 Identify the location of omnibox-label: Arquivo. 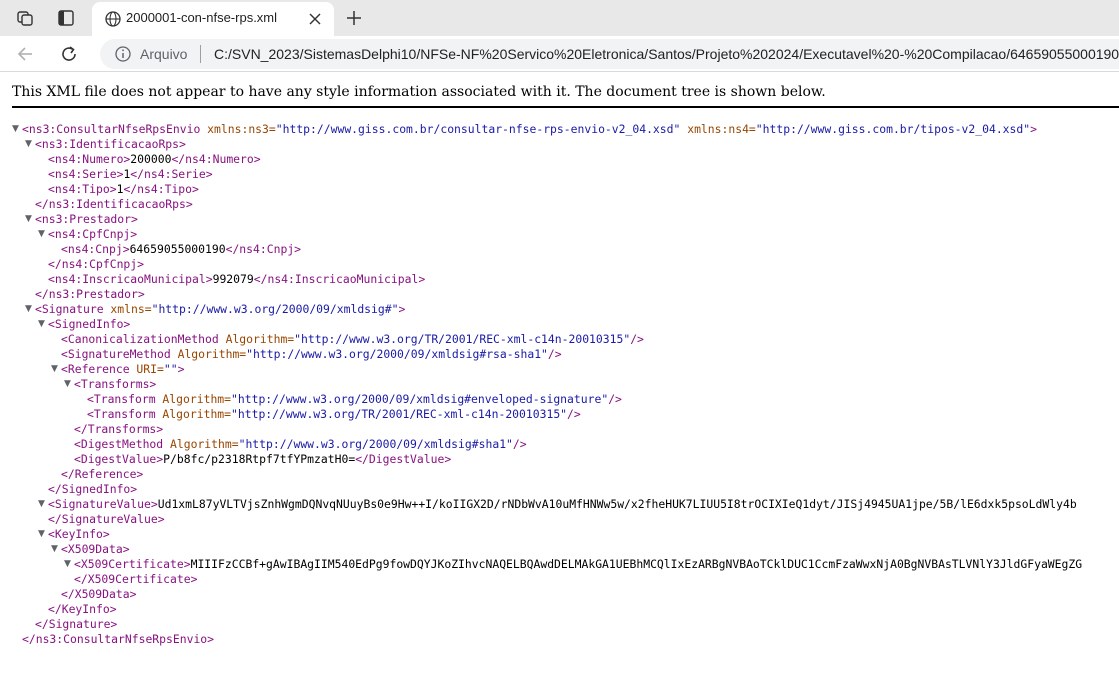
(164, 54).